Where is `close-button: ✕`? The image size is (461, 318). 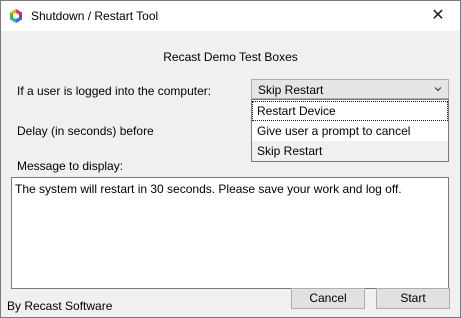
close-button: ✕ is located at coordinates (438, 16).